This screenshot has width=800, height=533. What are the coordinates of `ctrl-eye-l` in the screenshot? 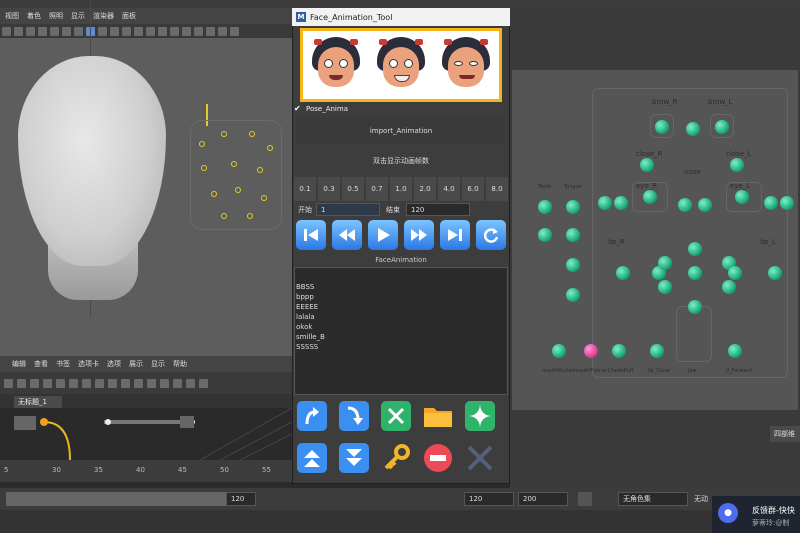 It's located at (742, 197).